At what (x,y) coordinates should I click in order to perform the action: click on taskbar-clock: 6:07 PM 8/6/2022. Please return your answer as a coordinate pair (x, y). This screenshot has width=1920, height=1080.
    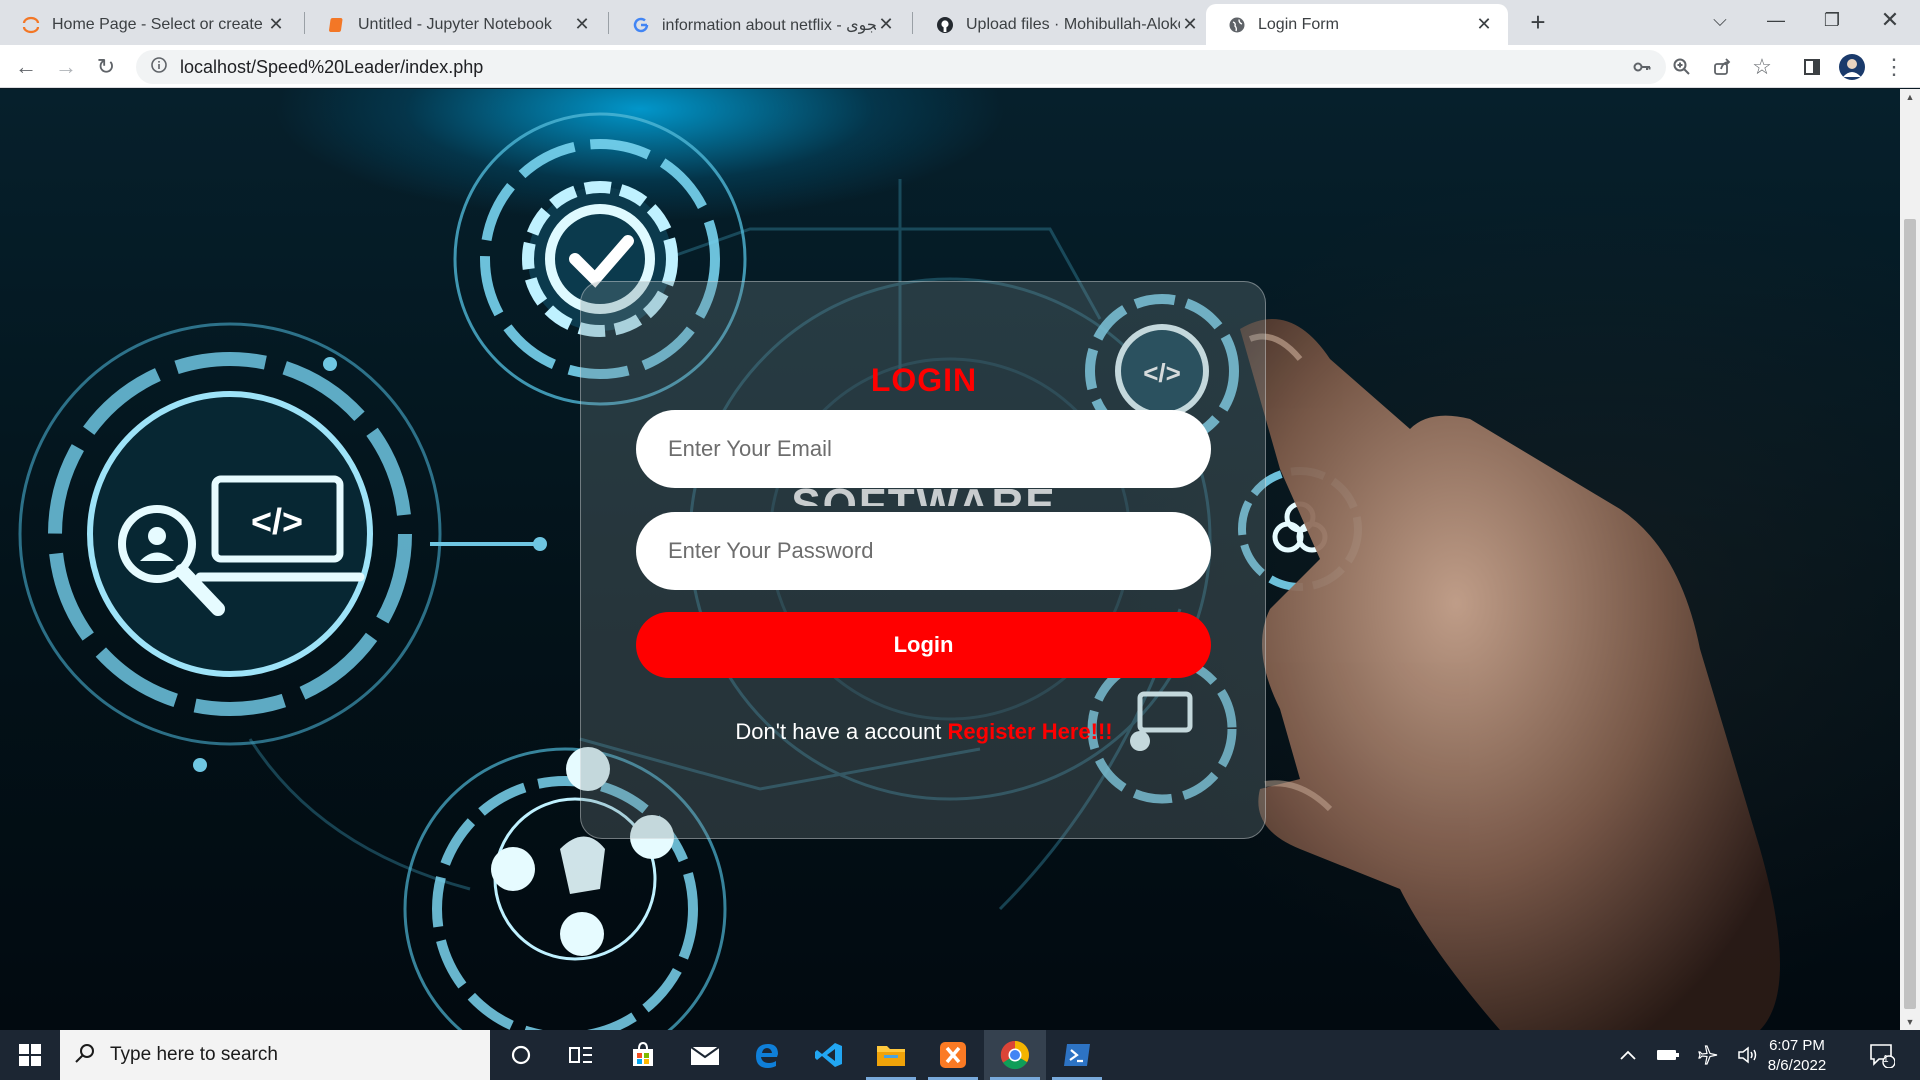
    Looking at the image, I should click on (1797, 1056).